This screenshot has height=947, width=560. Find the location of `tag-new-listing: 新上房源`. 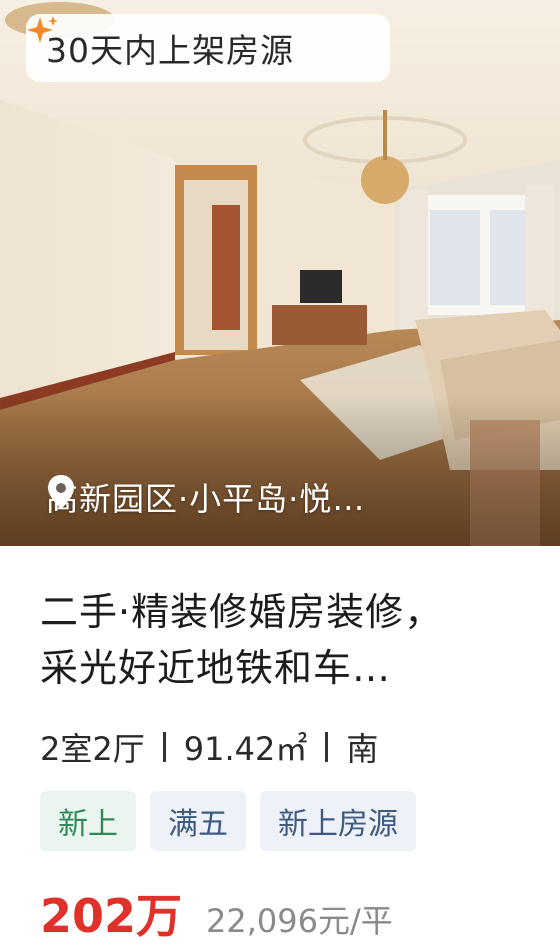

tag-new-listing: 新上房源 is located at coordinates (338, 821).